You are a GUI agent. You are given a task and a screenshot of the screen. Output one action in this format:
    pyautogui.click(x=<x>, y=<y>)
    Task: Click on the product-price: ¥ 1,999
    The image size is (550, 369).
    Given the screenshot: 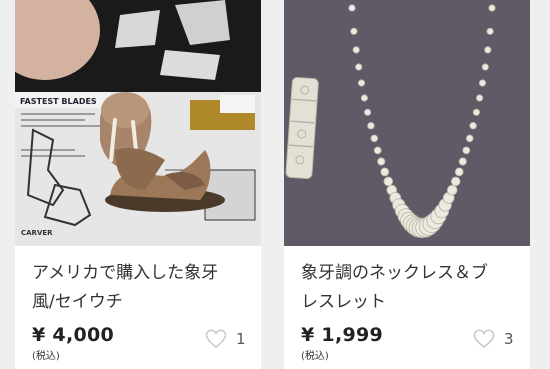 What is the action you would take?
    pyautogui.click(x=342, y=335)
    